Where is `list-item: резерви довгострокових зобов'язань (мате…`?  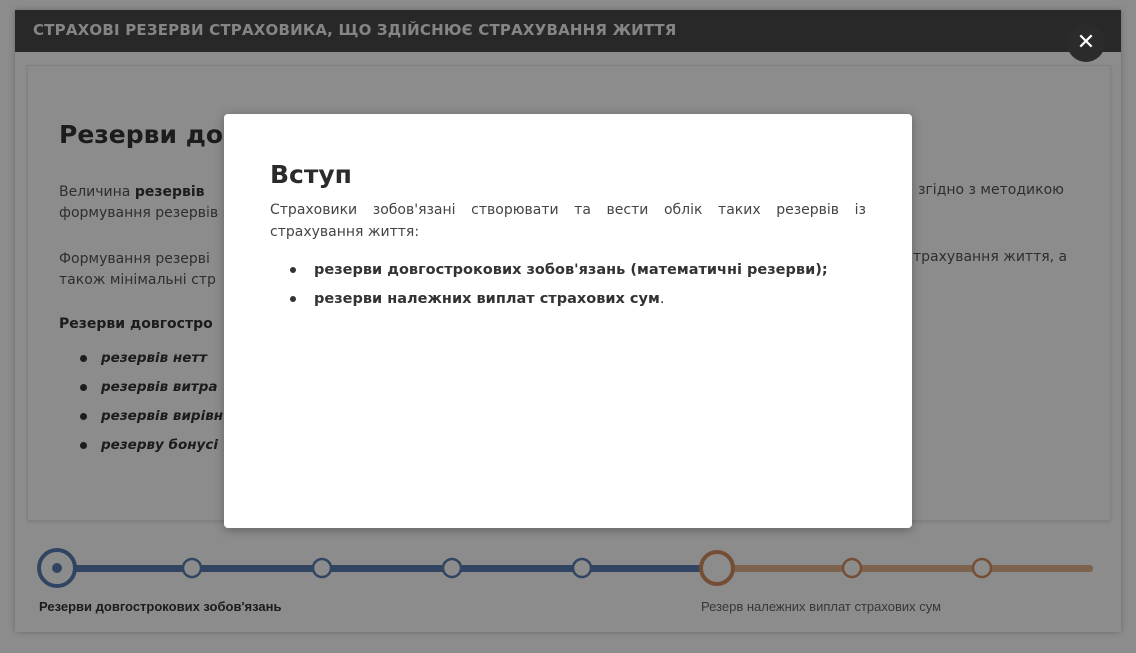
list-item: резерви довгострокових зобов'язань (мате… is located at coordinates (559, 276).